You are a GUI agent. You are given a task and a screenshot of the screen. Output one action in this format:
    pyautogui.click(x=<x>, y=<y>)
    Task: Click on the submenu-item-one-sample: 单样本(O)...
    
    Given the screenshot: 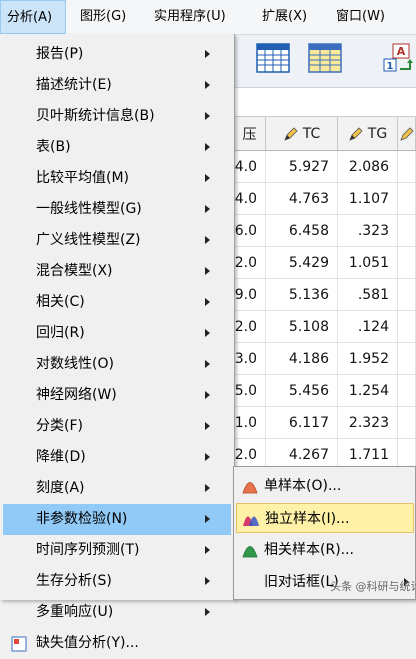 What is the action you would take?
    pyautogui.click(x=325, y=486)
    